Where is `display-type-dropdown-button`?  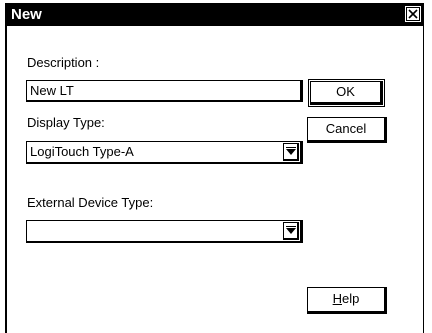
display-type-dropdown-button is located at coordinates (291, 152).